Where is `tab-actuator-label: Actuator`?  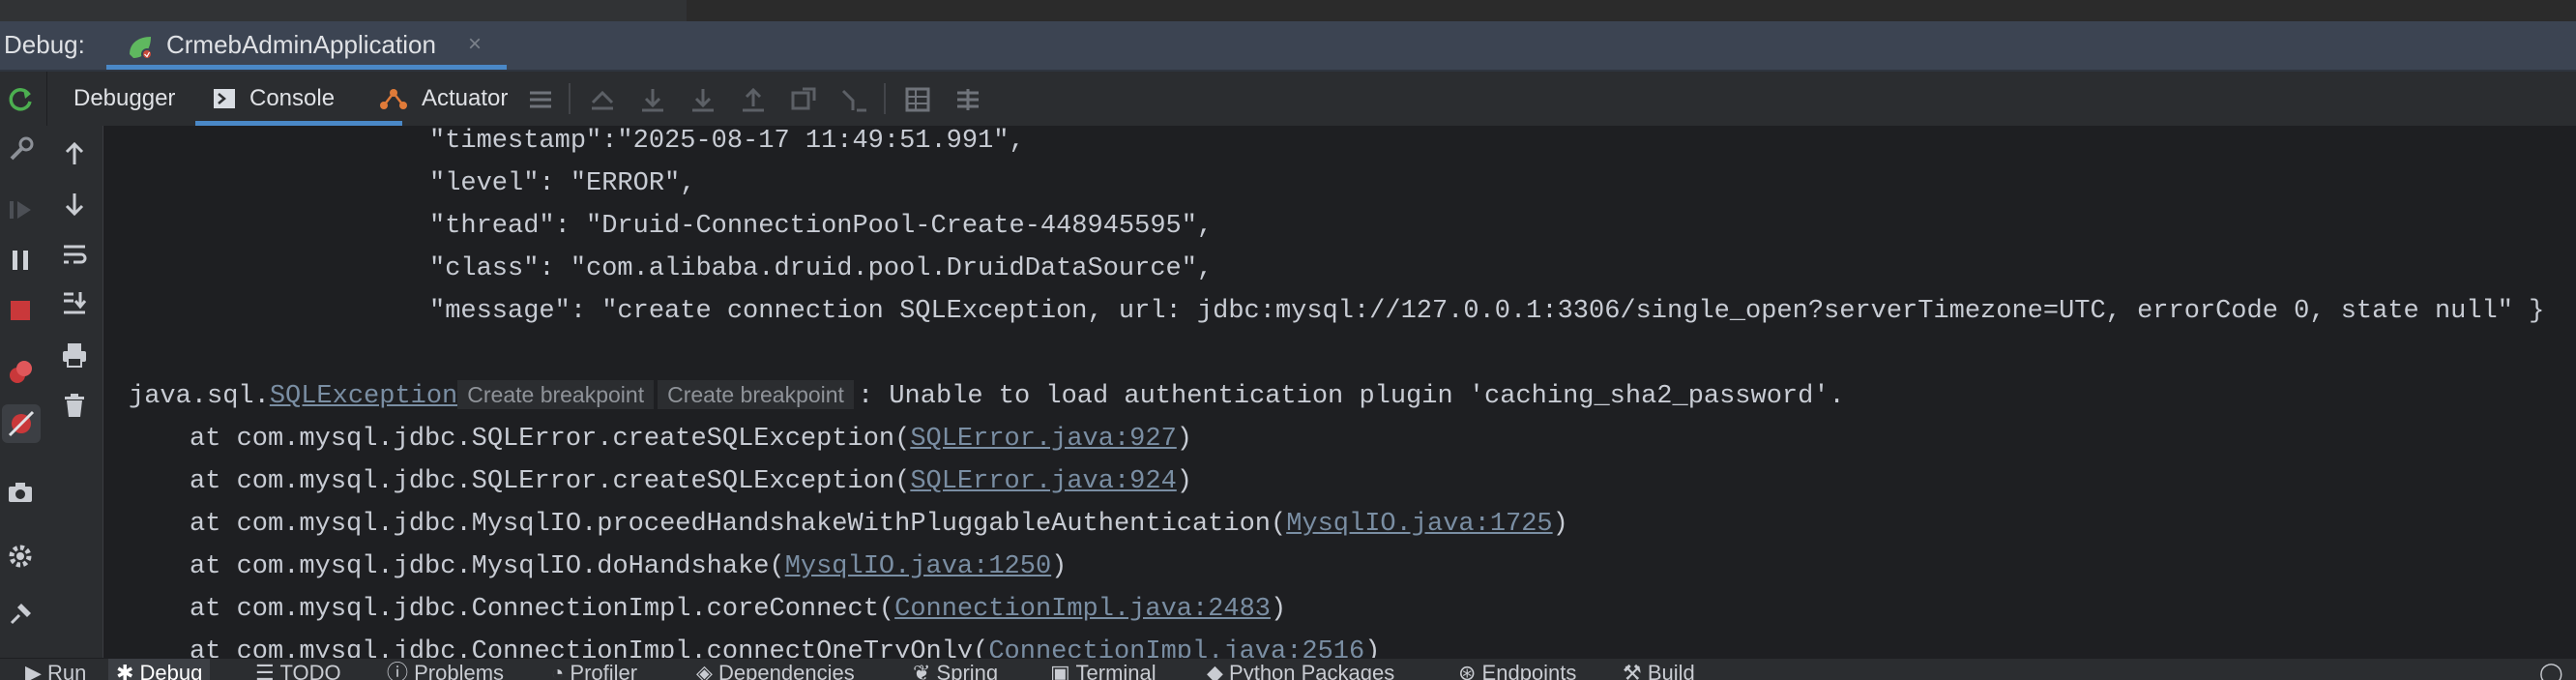
tab-actuator-label: Actuator is located at coordinates (465, 98).